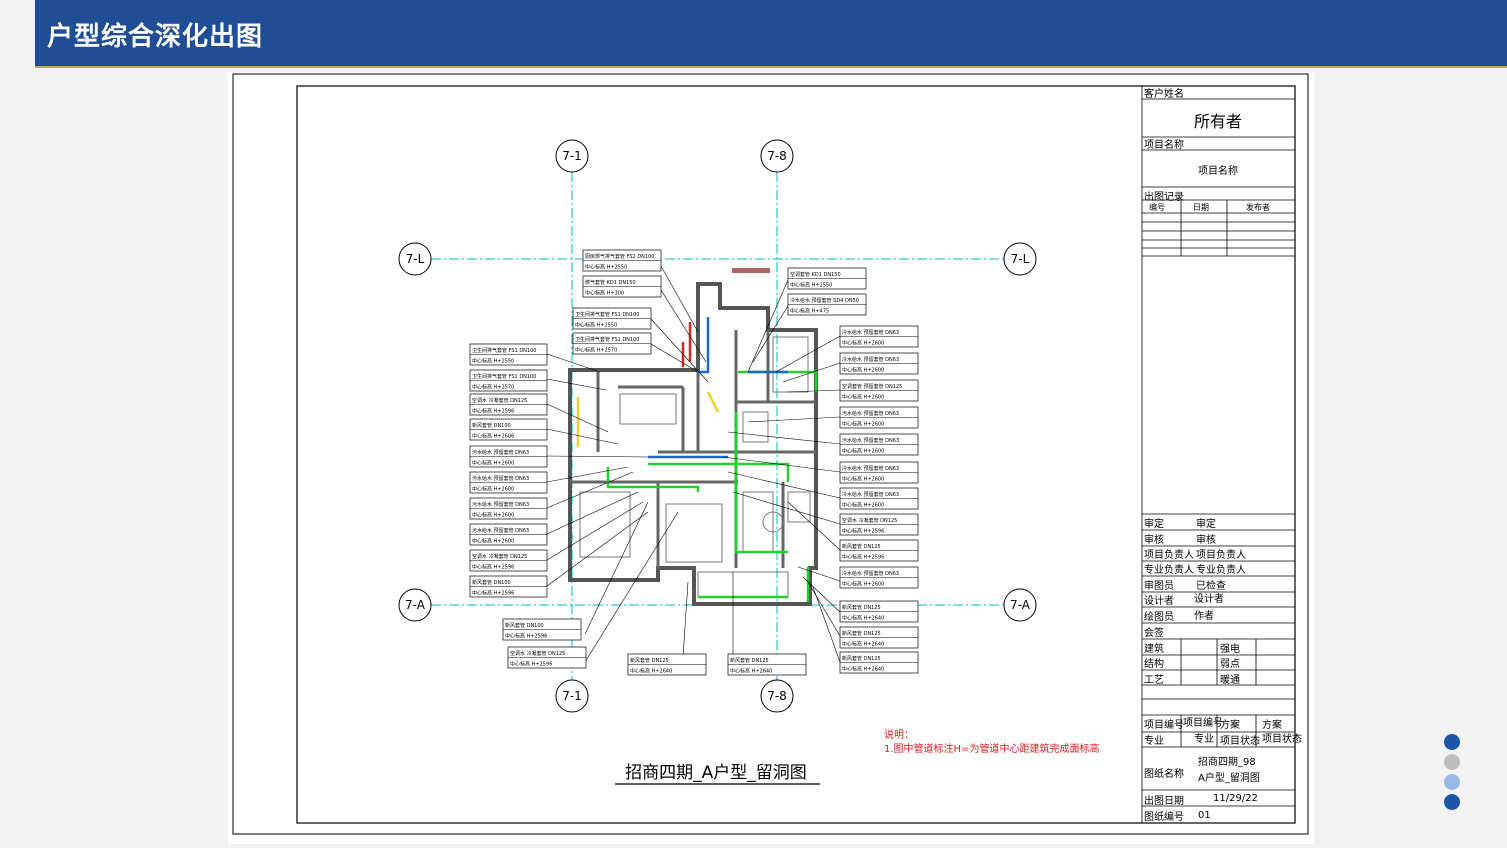 This screenshot has width=1507, height=848. What do you see at coordinates (596, 350) in the screenshot?
I see `pipe-tag-text: 中心标高 H+2570` at bounding box center [596, 350].